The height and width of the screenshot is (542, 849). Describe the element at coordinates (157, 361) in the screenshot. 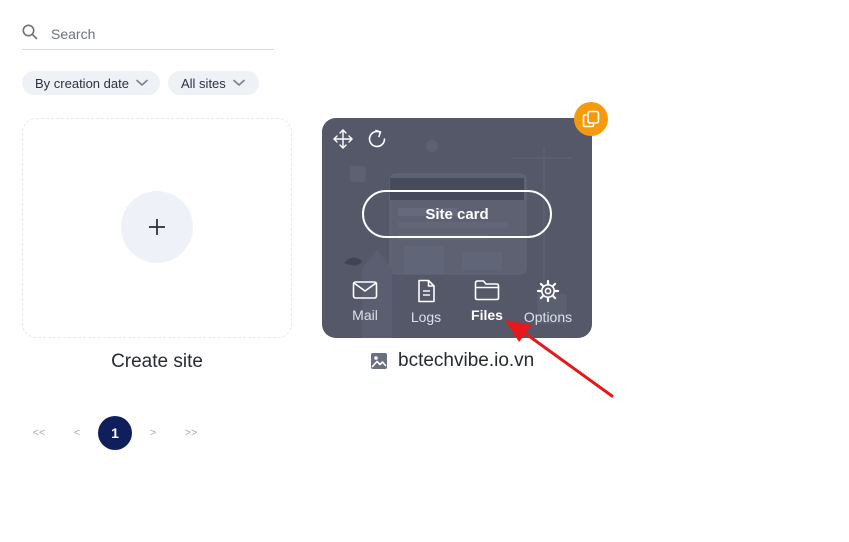

I see `create-site-label: Create site` at that location.